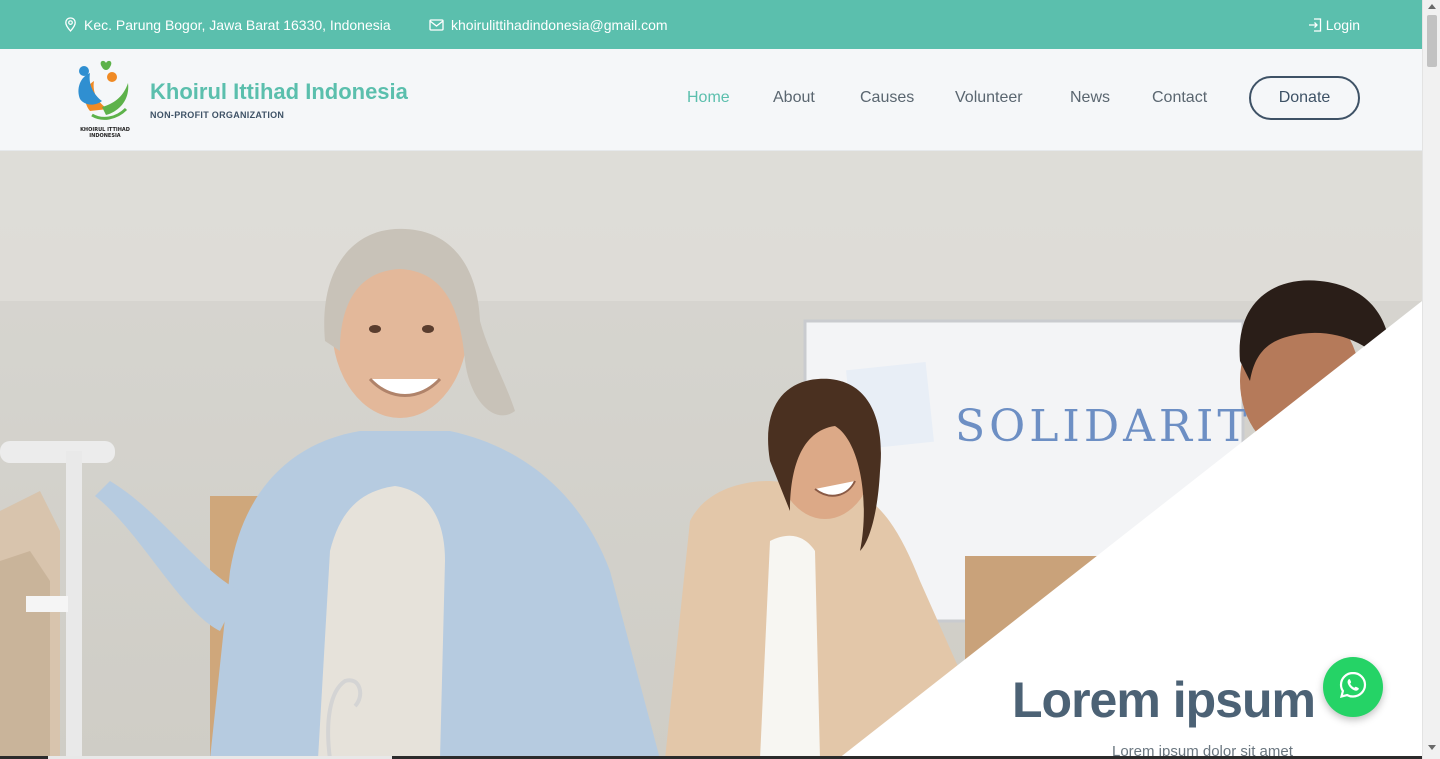 This screenshot has height=759, width=1440. I want to click on scroll-down-icon, so click(1432, 747).